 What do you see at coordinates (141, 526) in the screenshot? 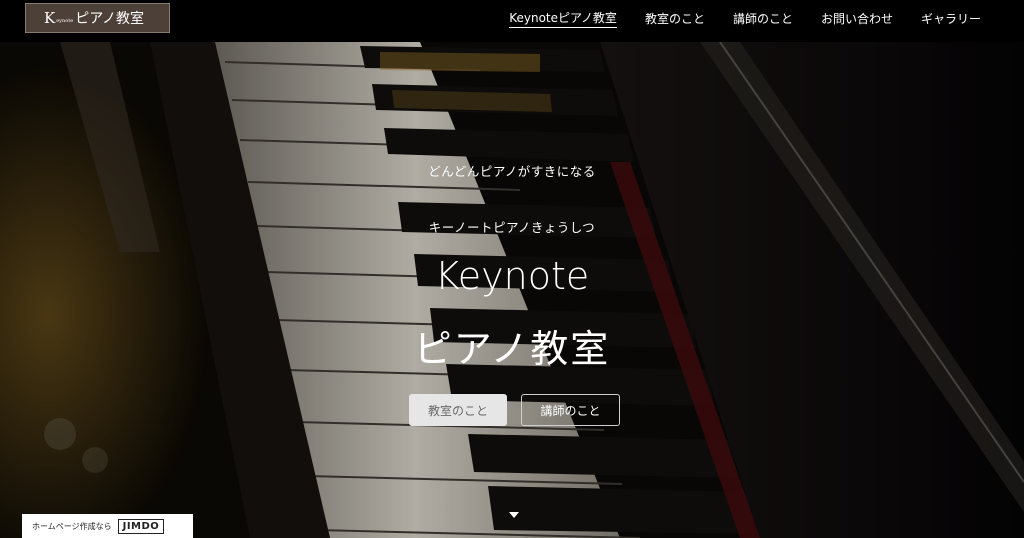
I see `jimdo-logo: JIMDO` at bounding box center [141, 526].